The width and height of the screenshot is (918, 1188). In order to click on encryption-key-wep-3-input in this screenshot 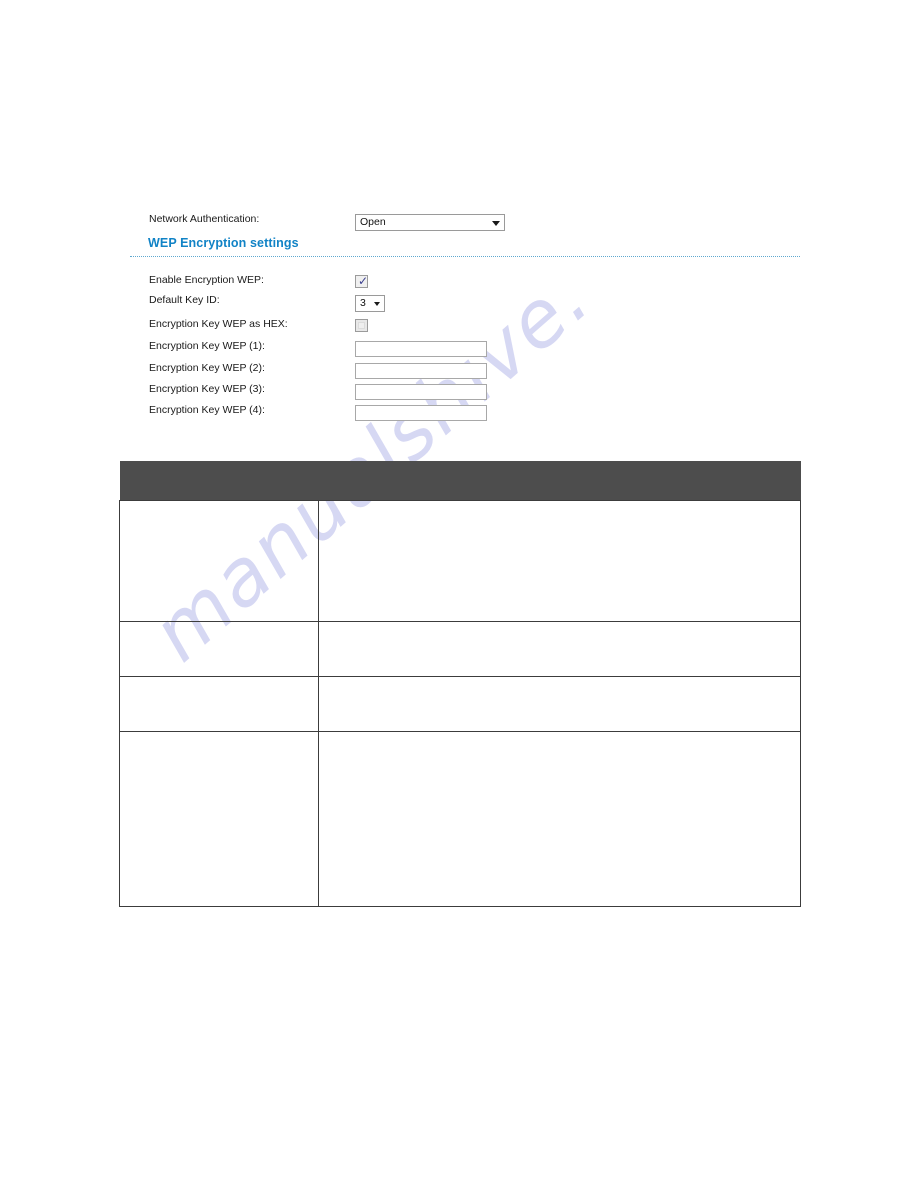, I will do `click(421, 392)`.